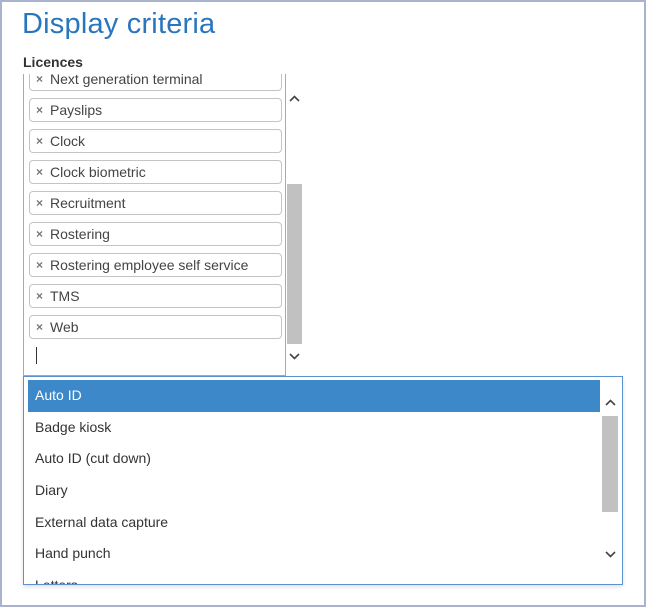  Describe the element at coordinates (314, 491) in the screenshot. I see `dropdown-option: Diary` at that location.